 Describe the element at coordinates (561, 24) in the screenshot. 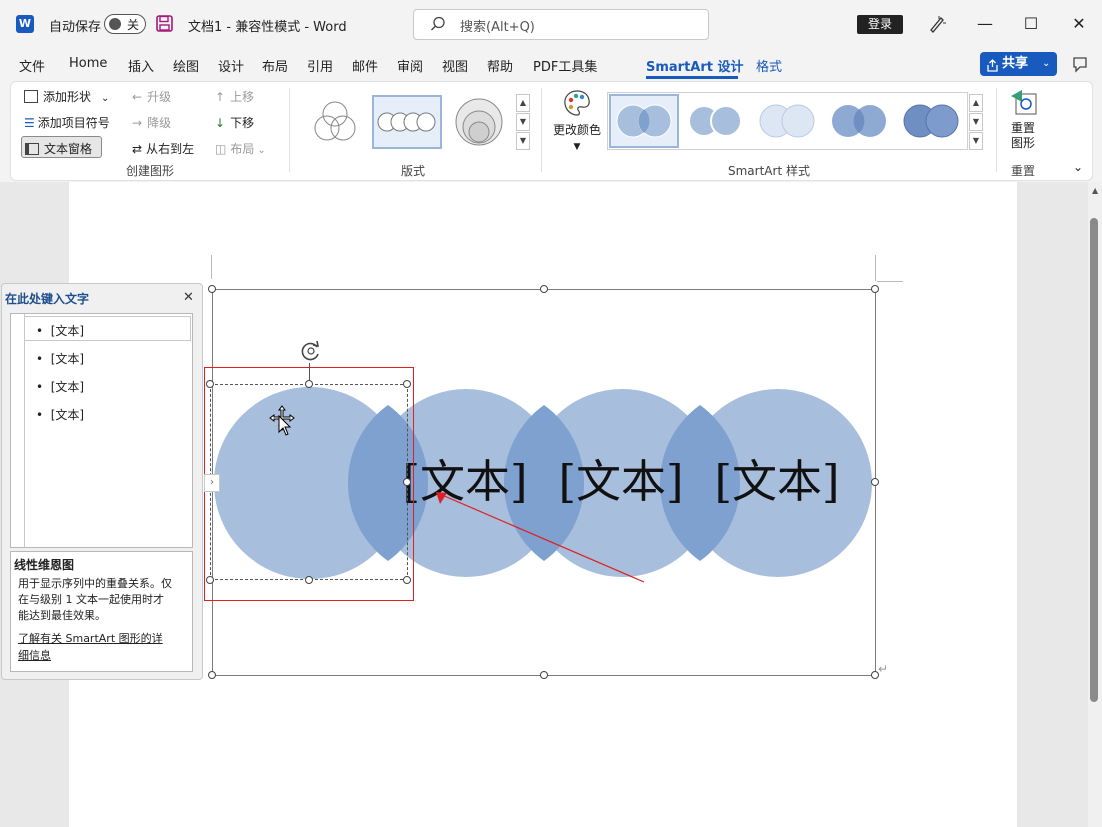

I see `search-box: 搜索(Alt+Q)` at that location.